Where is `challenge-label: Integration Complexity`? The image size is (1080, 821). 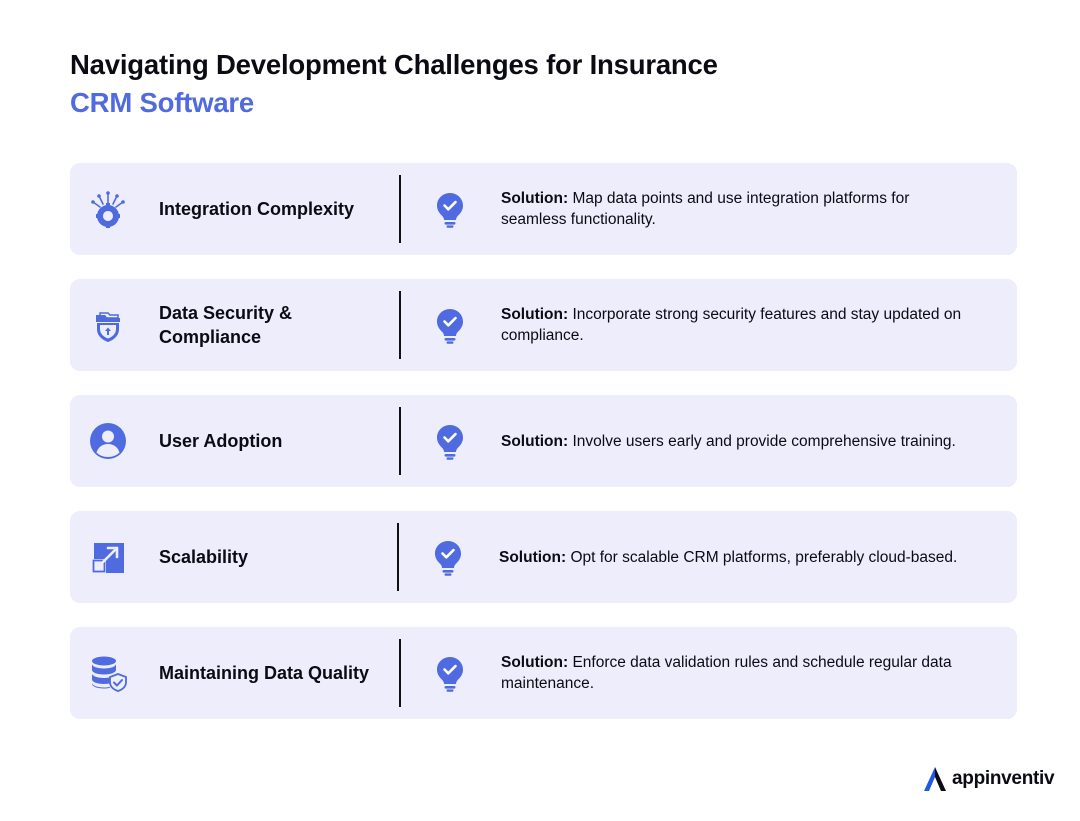 challenge-label: Integration Complexity is located at coordinates (257, 209).